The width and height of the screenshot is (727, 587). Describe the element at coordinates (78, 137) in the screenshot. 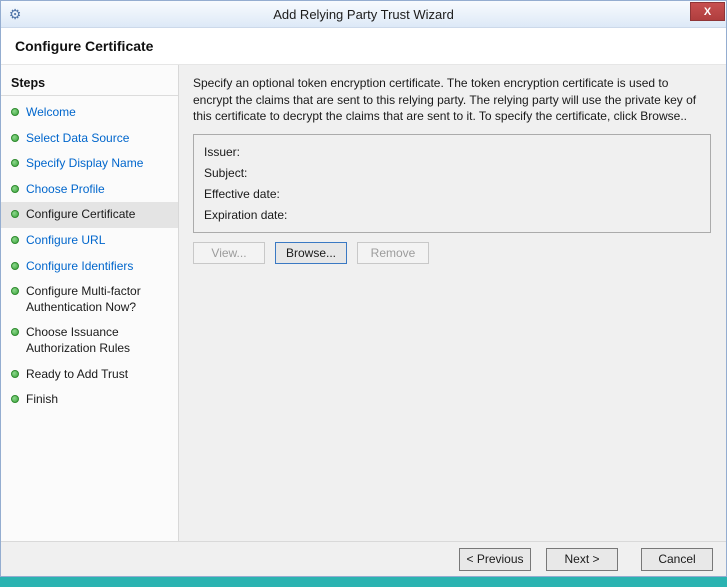

I see `step-label: Select Data Source` at that location.